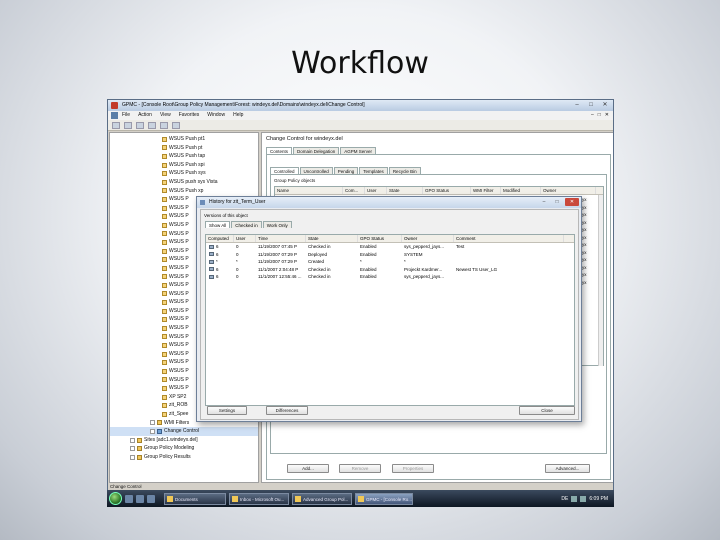  I want to click on tree-item-label: zit_Spee, so click(179, 414).